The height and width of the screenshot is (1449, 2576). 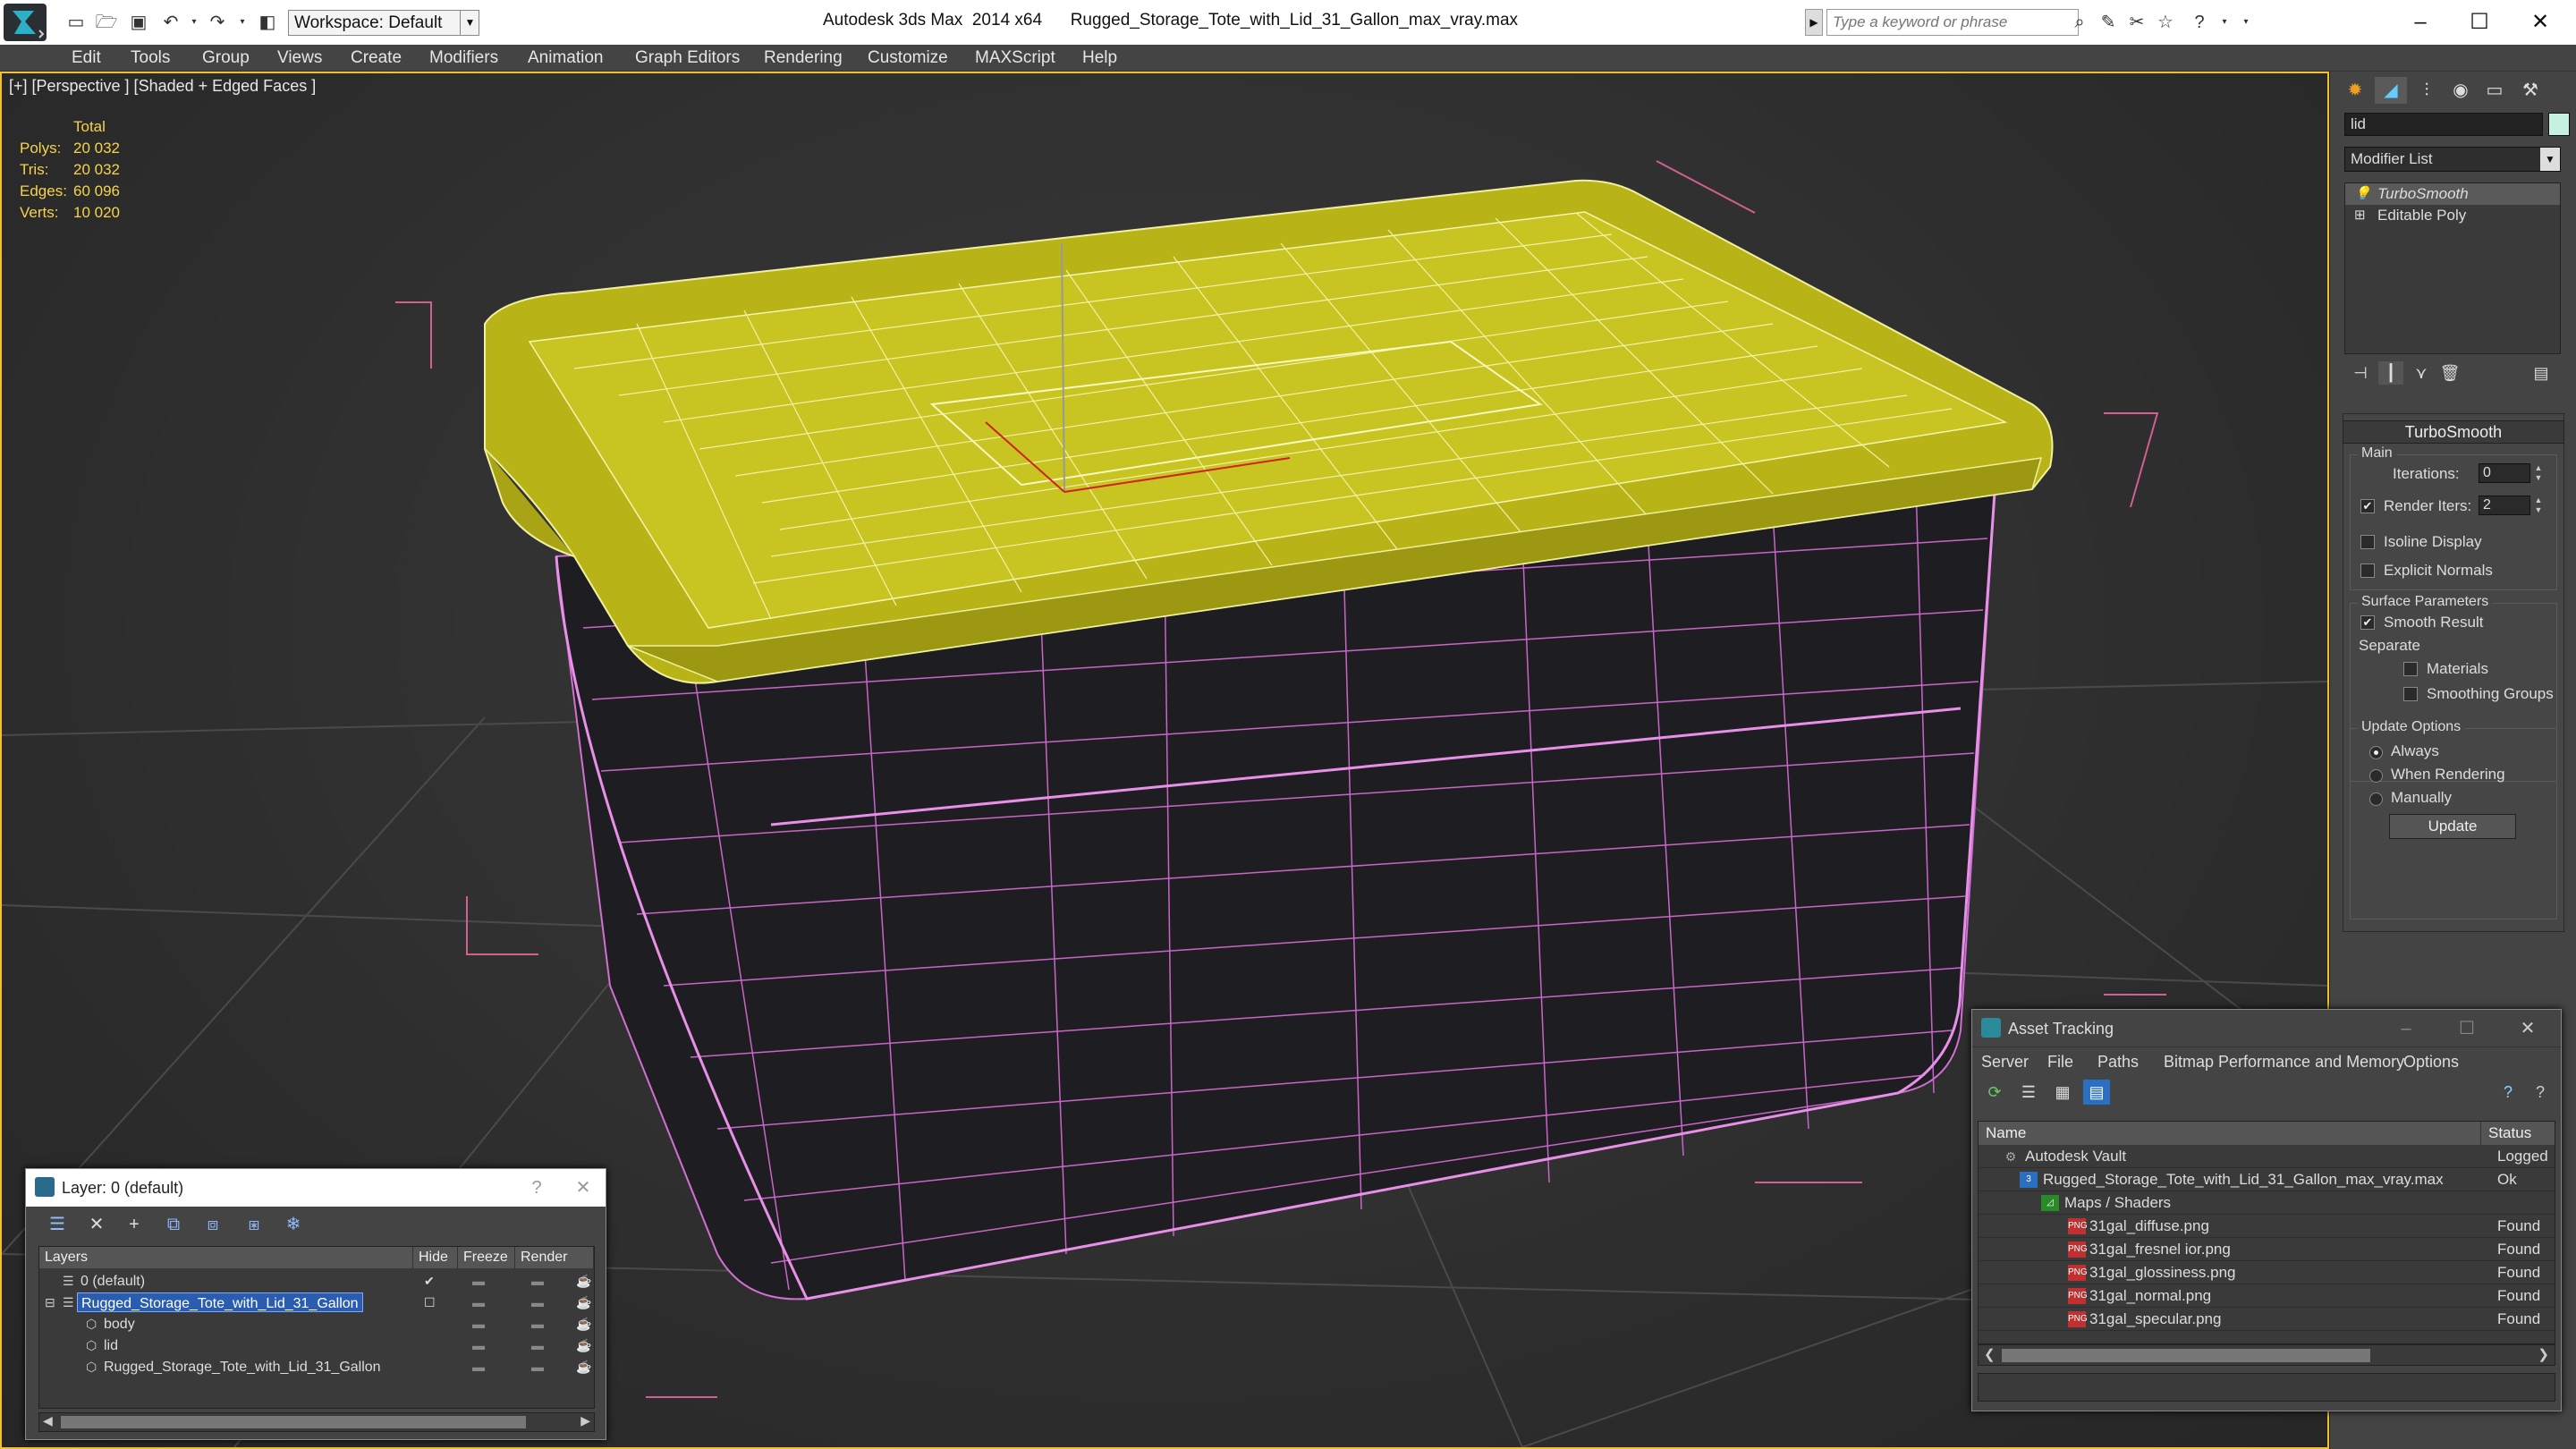 I want to click on smoothing-groups-checkbox, so click(x=2410, y=694).